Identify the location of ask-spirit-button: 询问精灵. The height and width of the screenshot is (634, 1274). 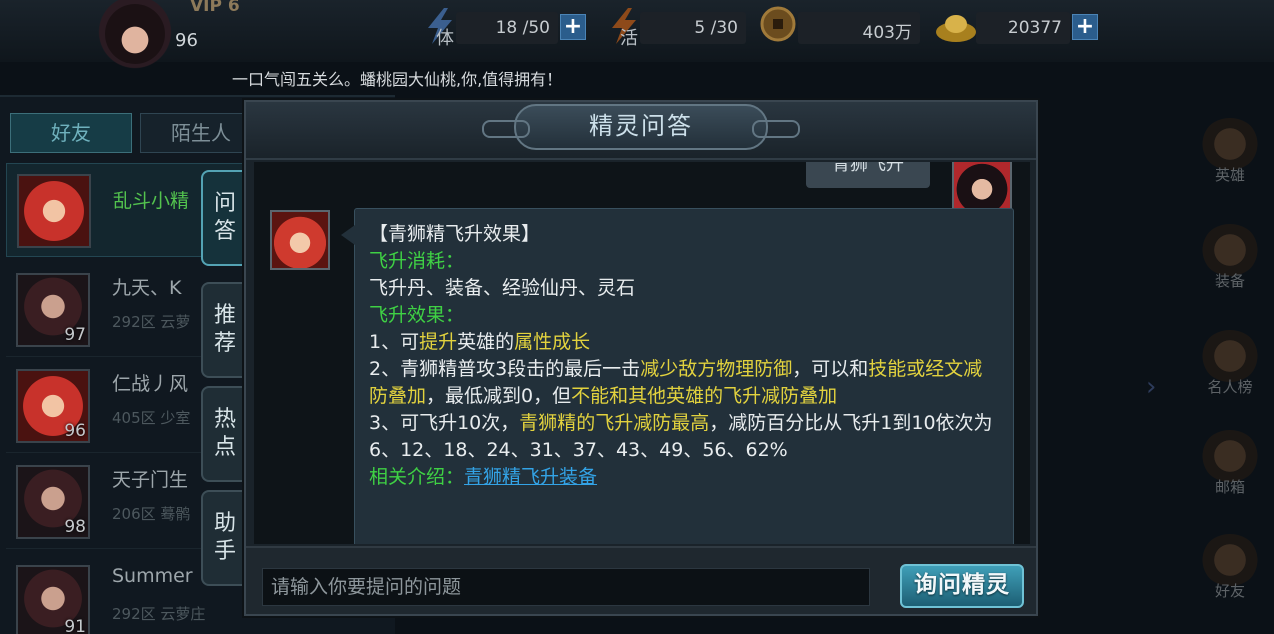
(962, 586).